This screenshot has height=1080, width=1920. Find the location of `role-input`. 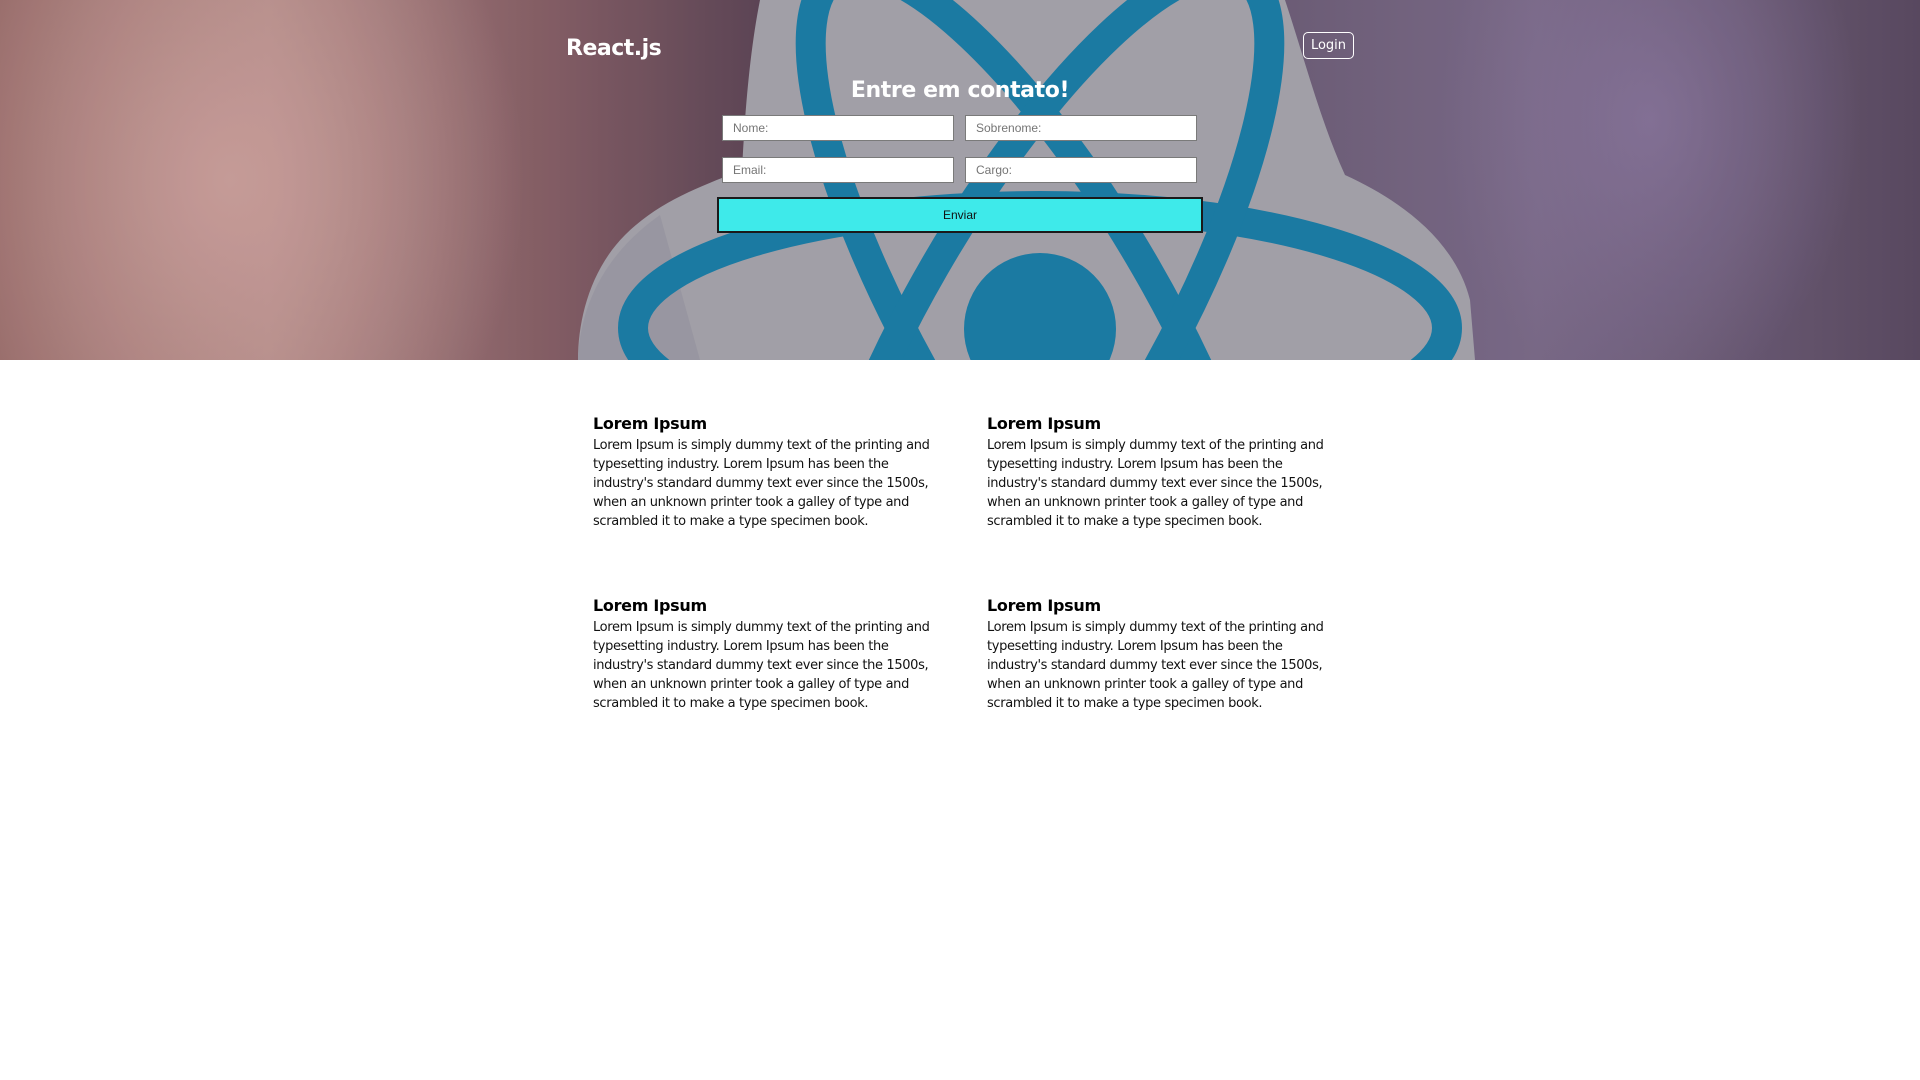

role-input is located at coordinates (1081, 170).